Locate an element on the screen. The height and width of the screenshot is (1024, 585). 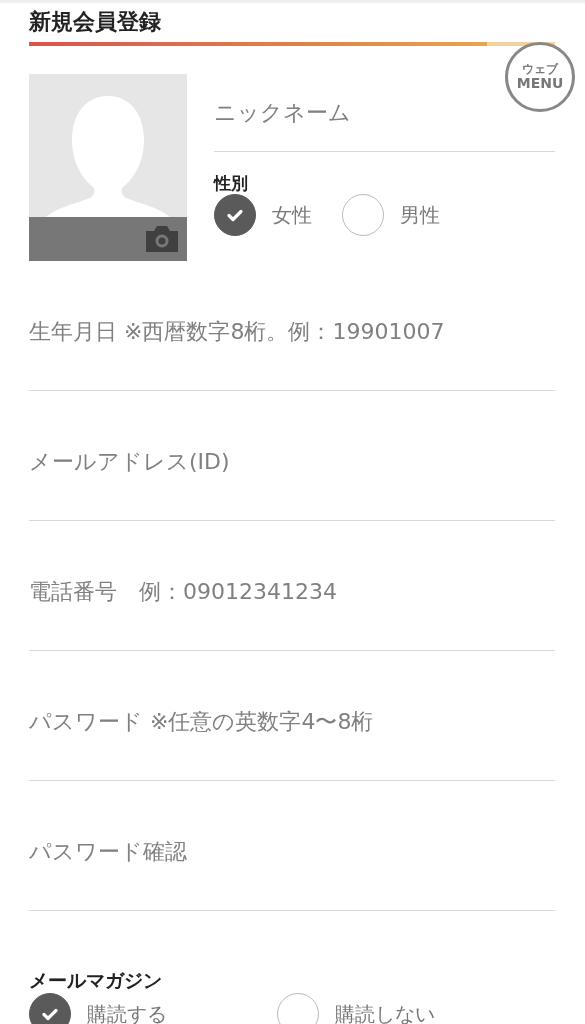
gender-label: 性別 is located at coordinates (231, 183).